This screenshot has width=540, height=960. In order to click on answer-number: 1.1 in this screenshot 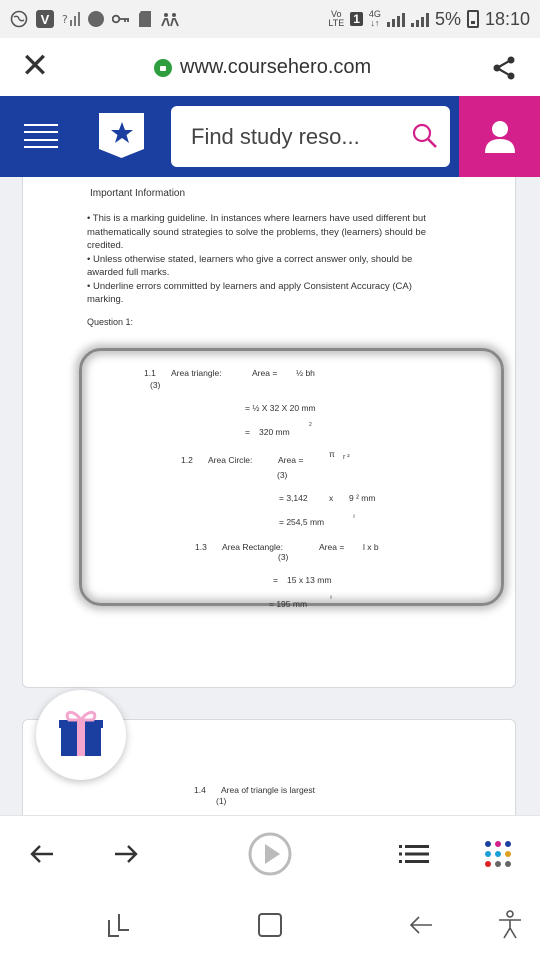, I will do `click(150, 373)`.